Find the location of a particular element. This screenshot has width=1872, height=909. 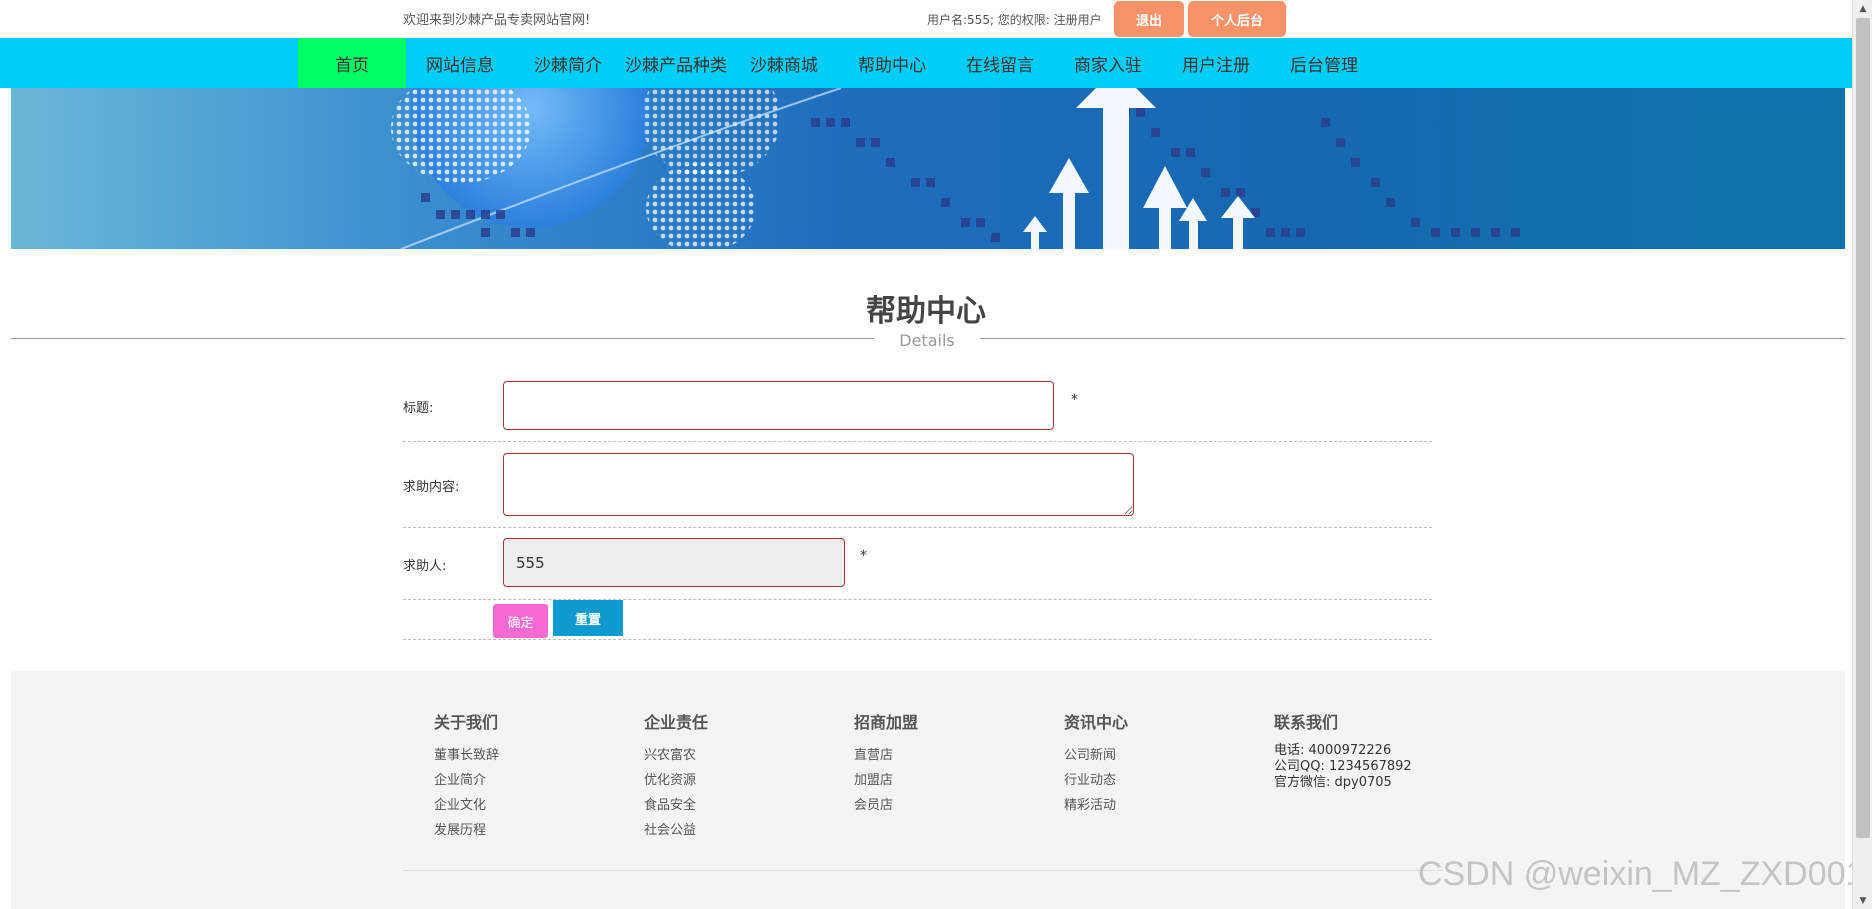

contact-phone: 电话: 4000972226 is located at coordinates (1333, 750).